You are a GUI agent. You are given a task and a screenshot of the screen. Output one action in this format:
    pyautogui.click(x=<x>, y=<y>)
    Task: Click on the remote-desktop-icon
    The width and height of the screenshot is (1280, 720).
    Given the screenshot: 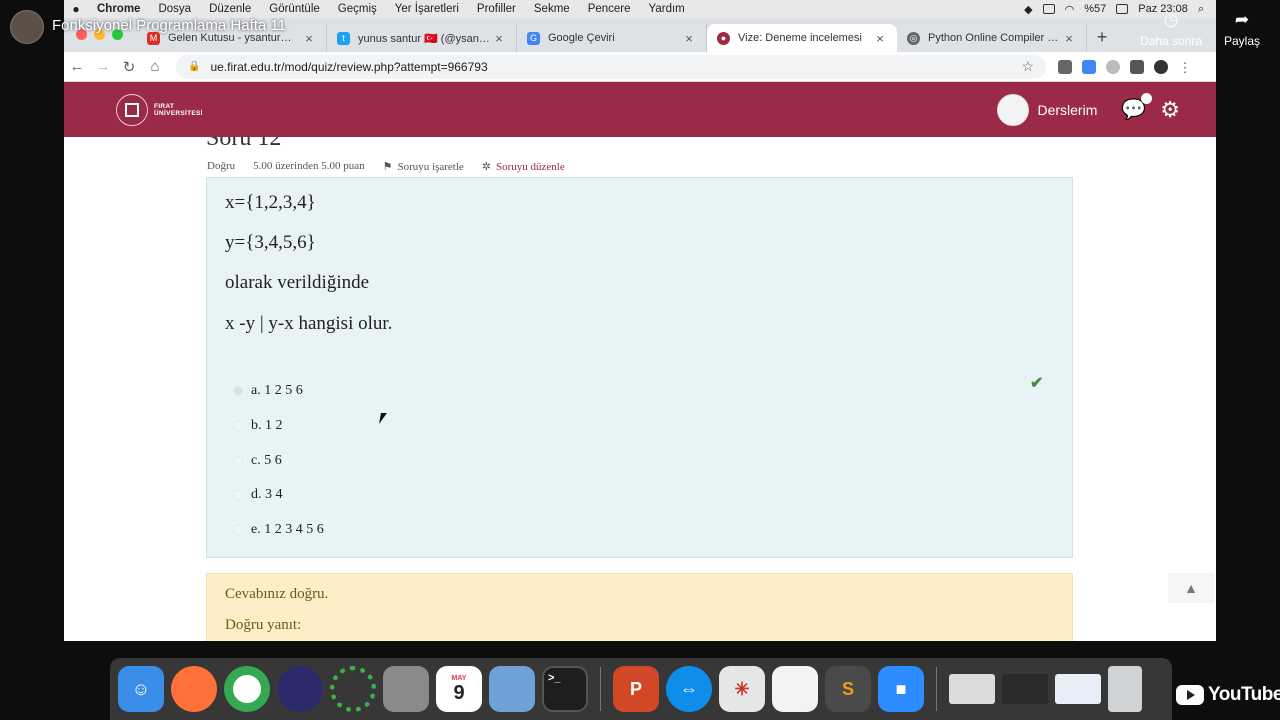 What is the action you would take?
    pyautogui.click(x=406, y=689)
    